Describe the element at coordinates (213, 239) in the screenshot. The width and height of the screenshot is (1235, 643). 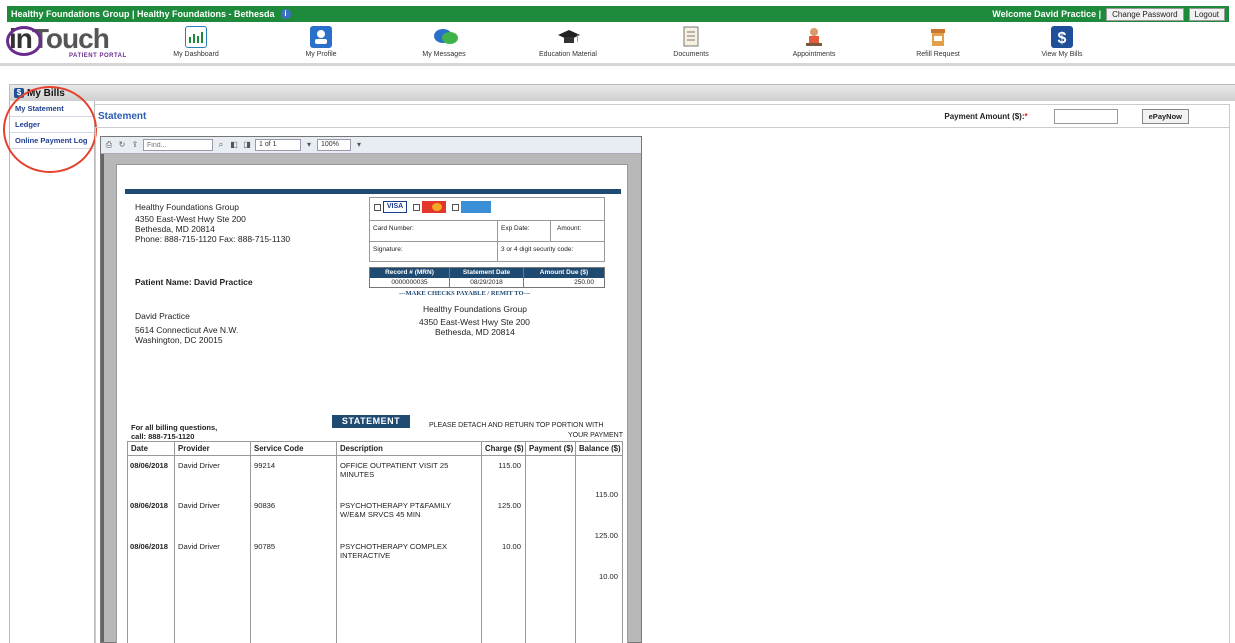
I see `practice-phone: Phone: 888-715-1120 Fax: 888-715-1130` at that location.